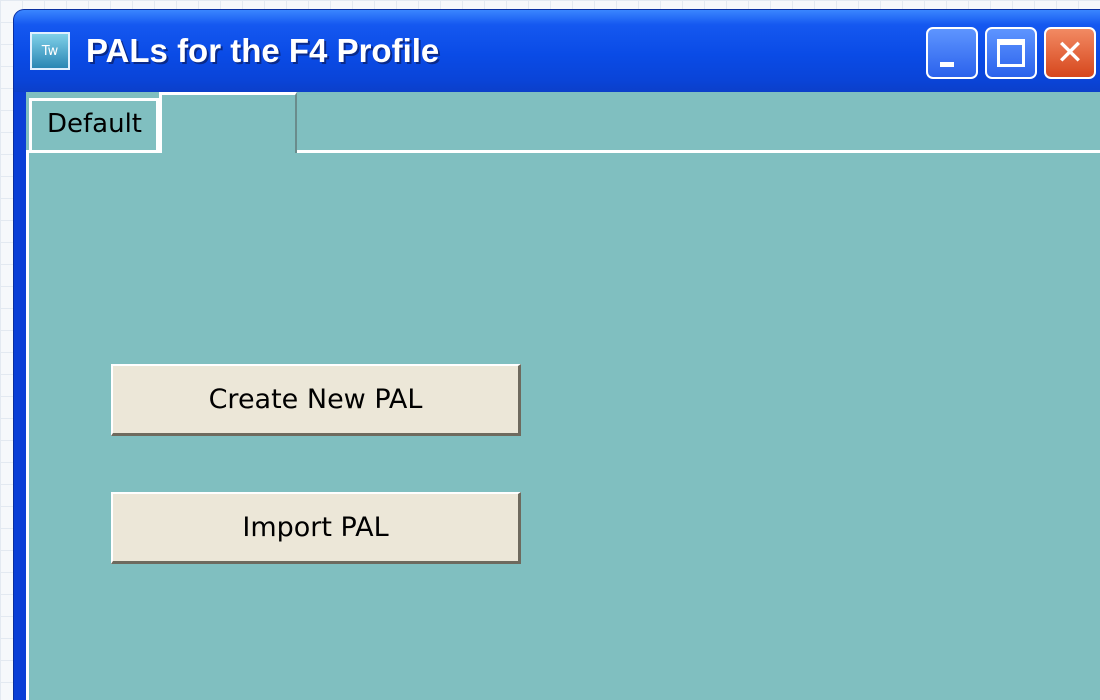 This screenshot has height=700, width=1100. Describe the element at coordinates (952, 53) in the screenshot. I see `minimize-button` at that location.